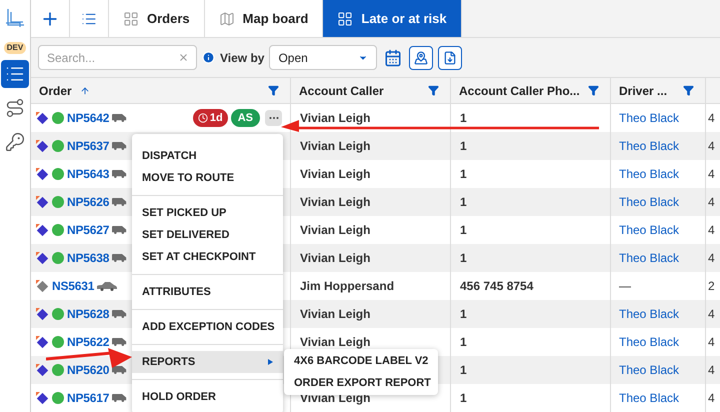 Image resolution: width=720 pixels, height=412 pixels. Describe the element at coordinates (85, 91) in the screenshot. I see `sort-icon` at that location.